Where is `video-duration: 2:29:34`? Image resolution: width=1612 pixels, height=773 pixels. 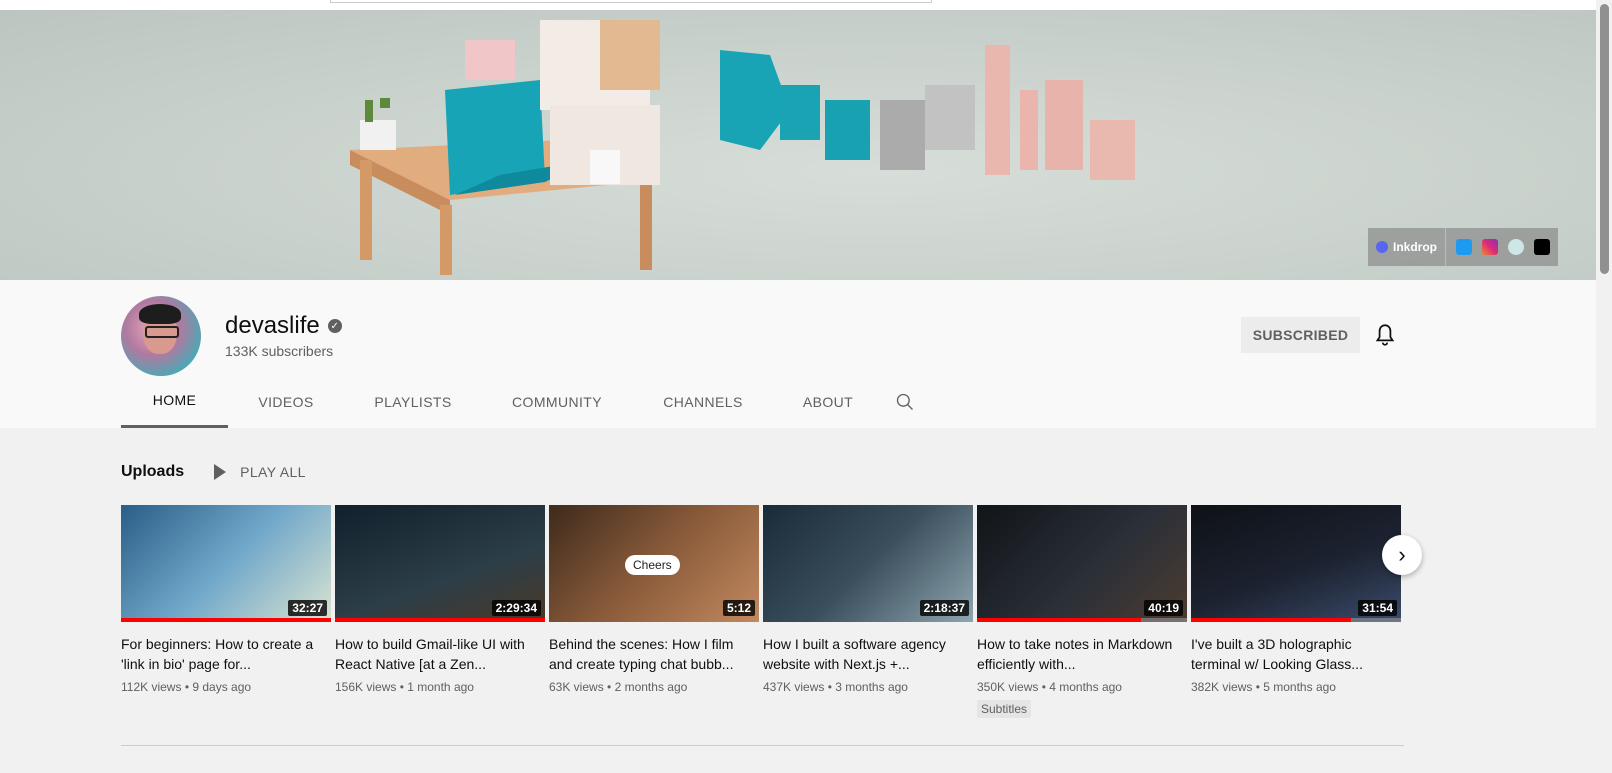 video-duration: 2:29:34 is located at coordinates (516, 608).